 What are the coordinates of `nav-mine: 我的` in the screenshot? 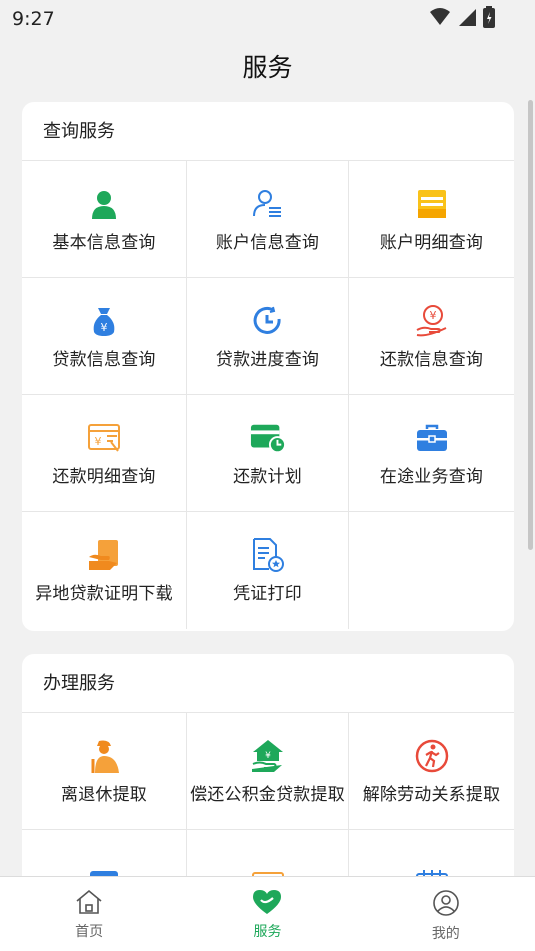 It's located at (446, 914).